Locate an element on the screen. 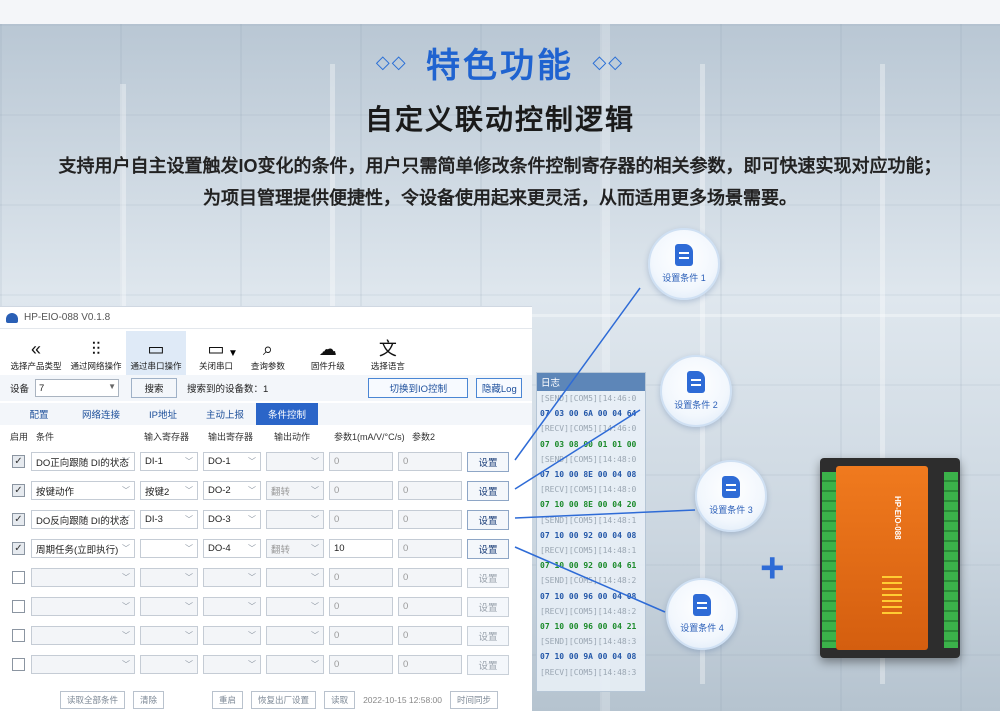 The image size is (1000, 711). condition-select: DO正向跟随 DI的状态 ﹀ is located at coordinates (83, 461).